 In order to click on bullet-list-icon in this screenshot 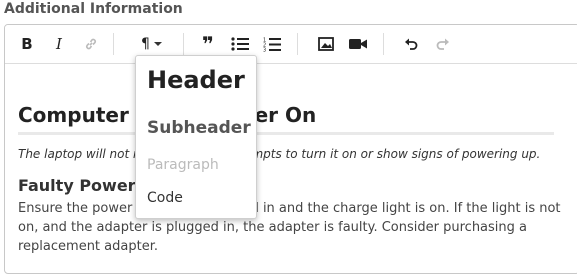, I will do `click(240, 44)`.